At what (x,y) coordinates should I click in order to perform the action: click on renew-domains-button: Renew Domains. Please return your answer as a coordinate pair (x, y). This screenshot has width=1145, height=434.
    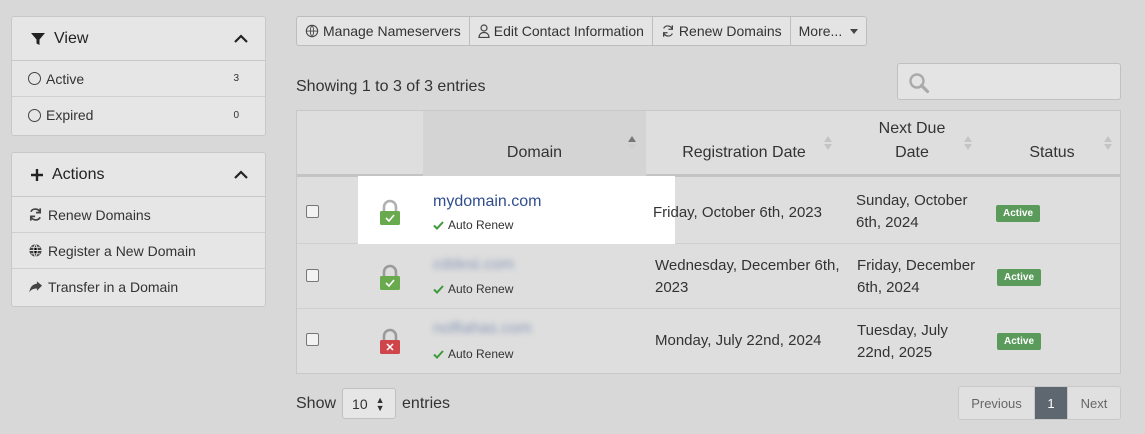
    Looking at the image, I should click on (722, 31).